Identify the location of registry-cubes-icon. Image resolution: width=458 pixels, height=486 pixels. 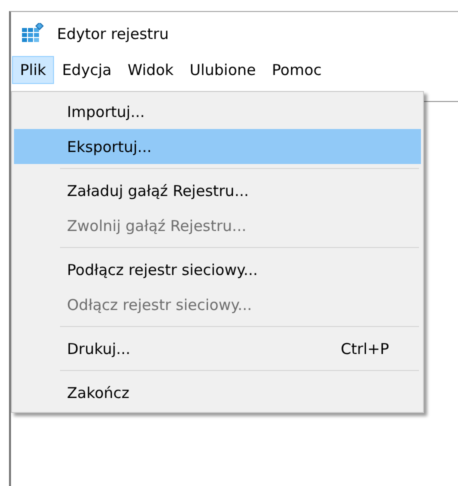
(33, 33).